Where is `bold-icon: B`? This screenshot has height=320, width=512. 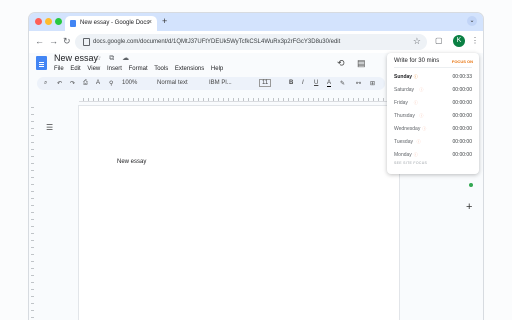 bold-icon: B is located at coordinates (291, 83).